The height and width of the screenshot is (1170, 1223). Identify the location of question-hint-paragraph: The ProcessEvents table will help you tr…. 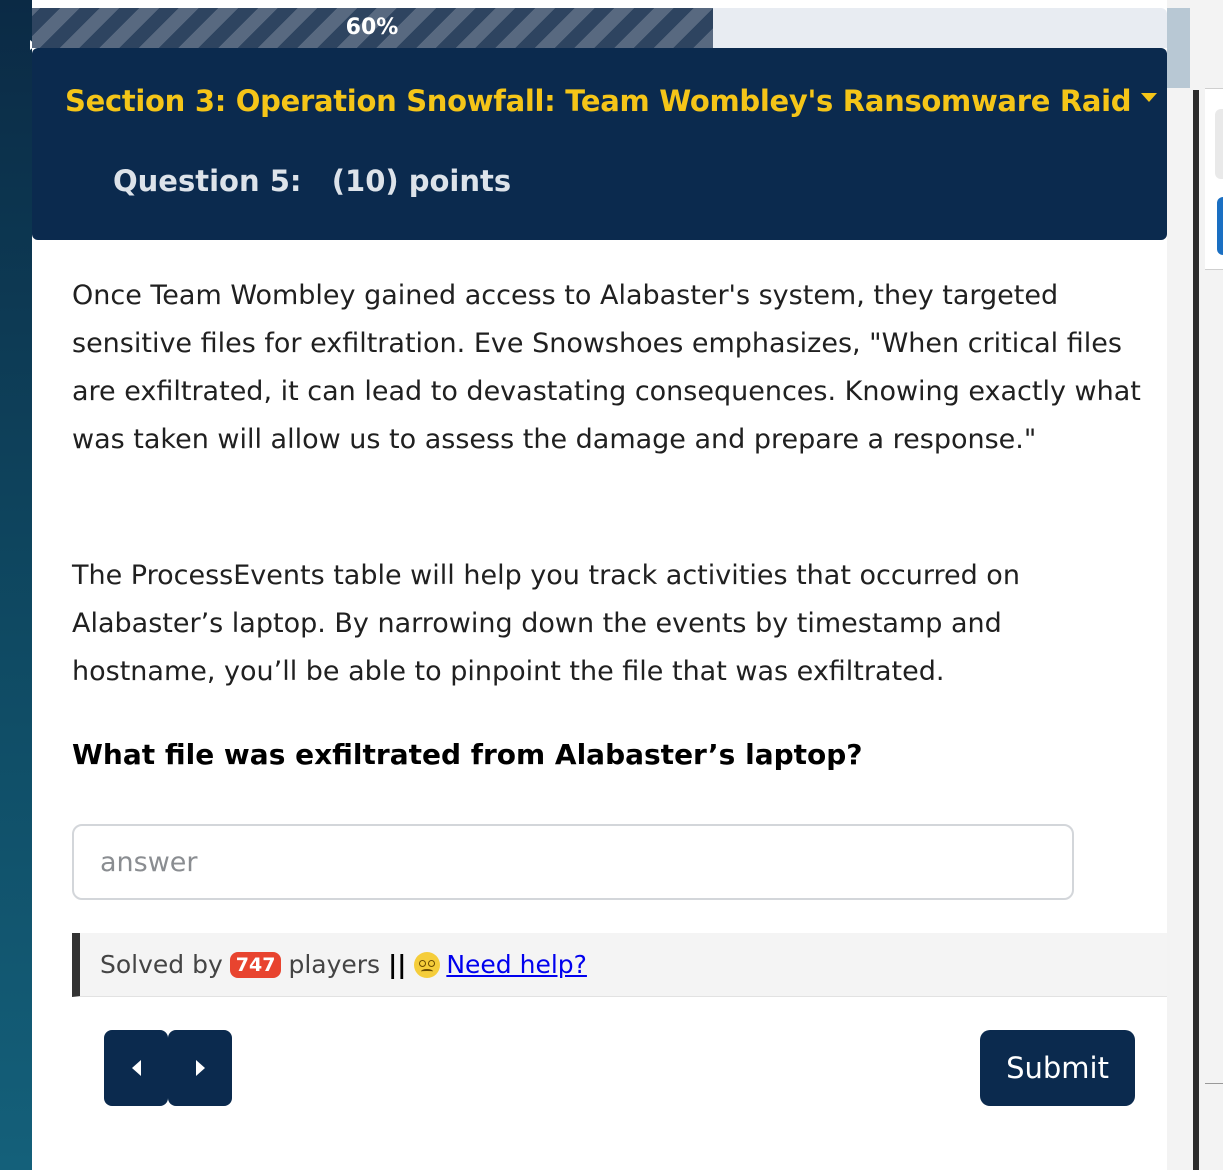
(546, 623).